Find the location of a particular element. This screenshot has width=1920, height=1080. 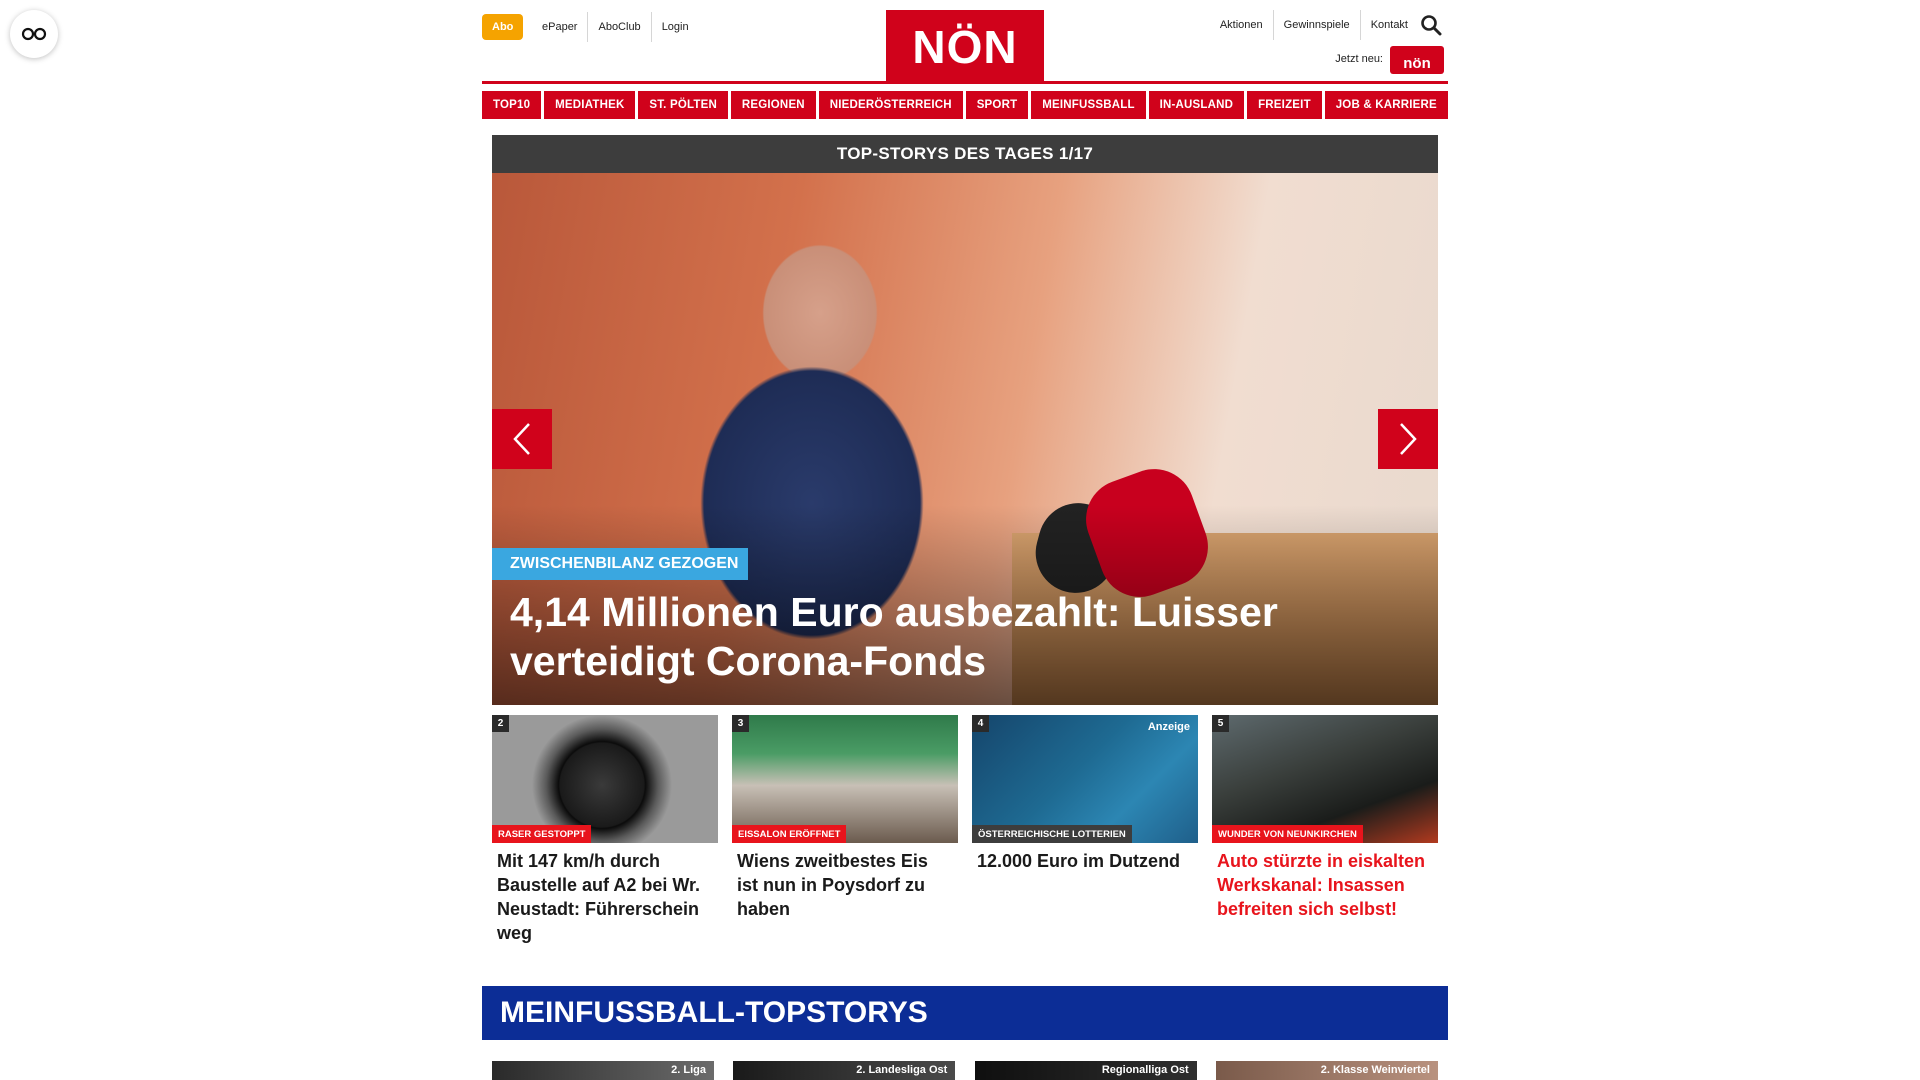

jetzt-neu-label: Jetzt neu: is located at coordinates (1359, 59).